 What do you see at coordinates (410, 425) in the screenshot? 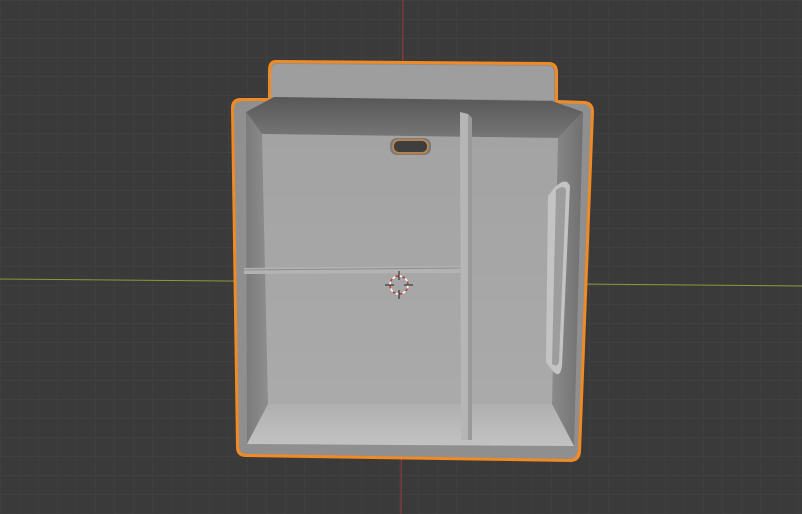
I see `inner-wall-bottom` at bounding box center [410, 425].